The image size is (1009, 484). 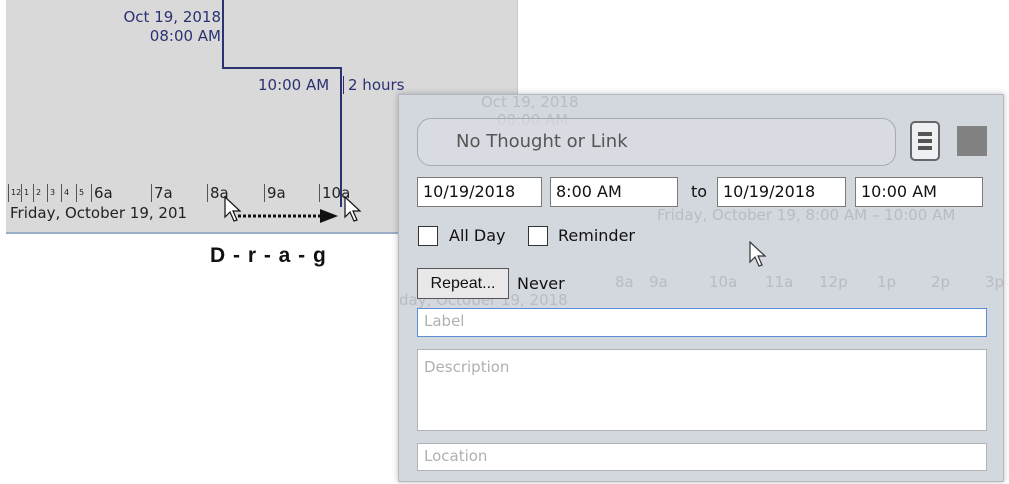 I want to click on background-tick: 3p, so click(x=994, y=282).